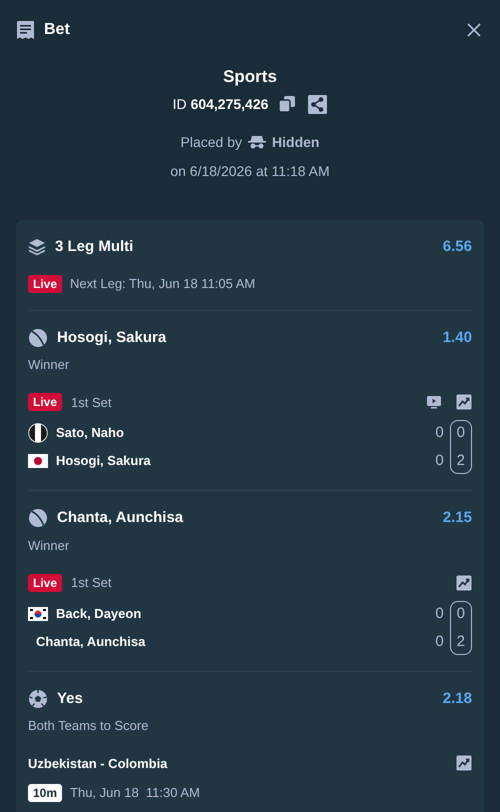  What do you see at coordinates (111, 338) in the screenshot?
I see `selection-name: Hosogi, Sakura` at bounding box center [111, 338].